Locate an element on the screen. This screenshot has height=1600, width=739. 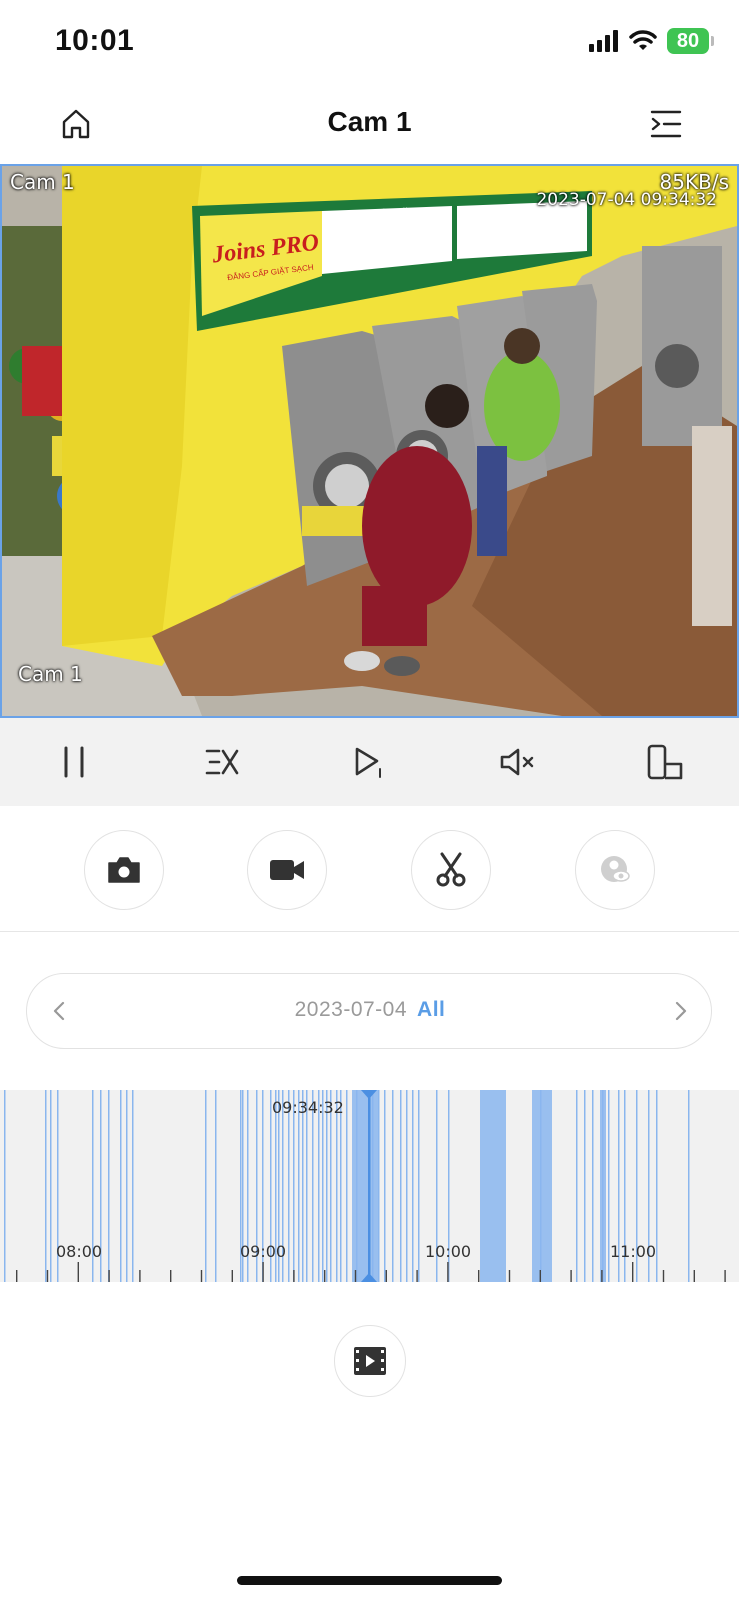
chevron-right-icon is located at coordinates (681, 1011).